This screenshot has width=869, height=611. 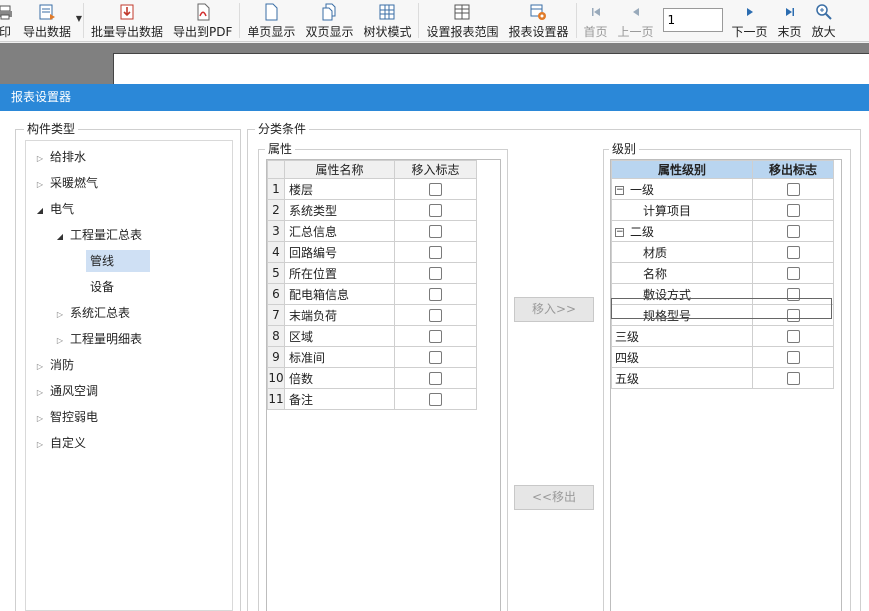 What do you see at coordinates (824, 20) in the screenshot?
I see `toolbar-button-zoom-in: 放大` at bounding box center [824, 20].